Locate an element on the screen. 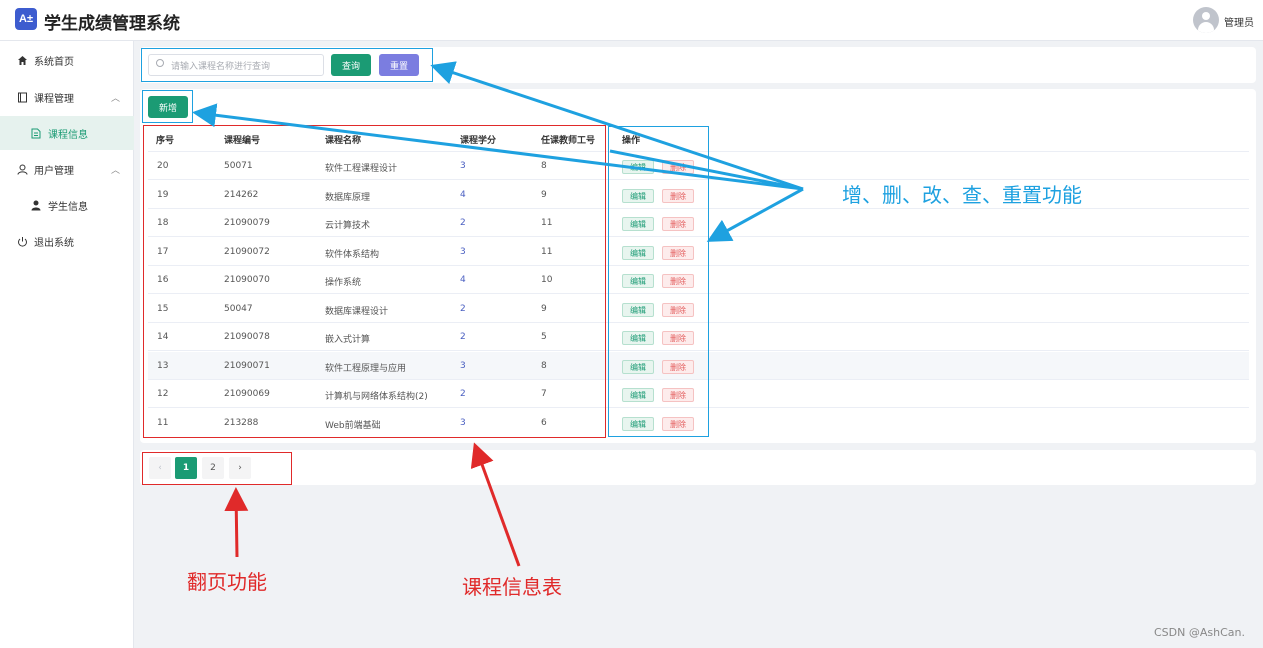 Image resolution: width=1263 pixels, height=648 pixels. annotation-paging: 翻页功能 is located at coordinates (227, 582).